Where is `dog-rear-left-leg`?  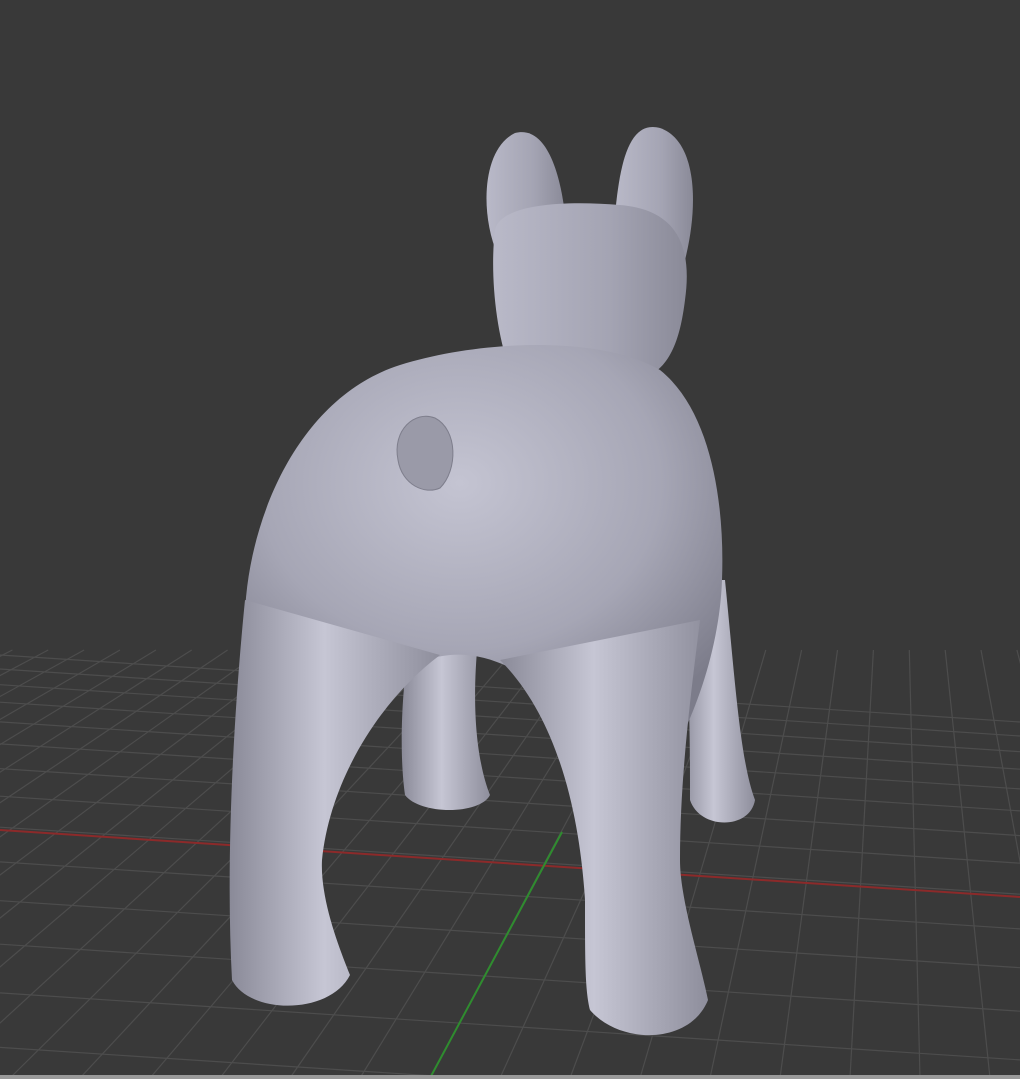
dog-rear-left-leg is located at coordinates (334, 803).